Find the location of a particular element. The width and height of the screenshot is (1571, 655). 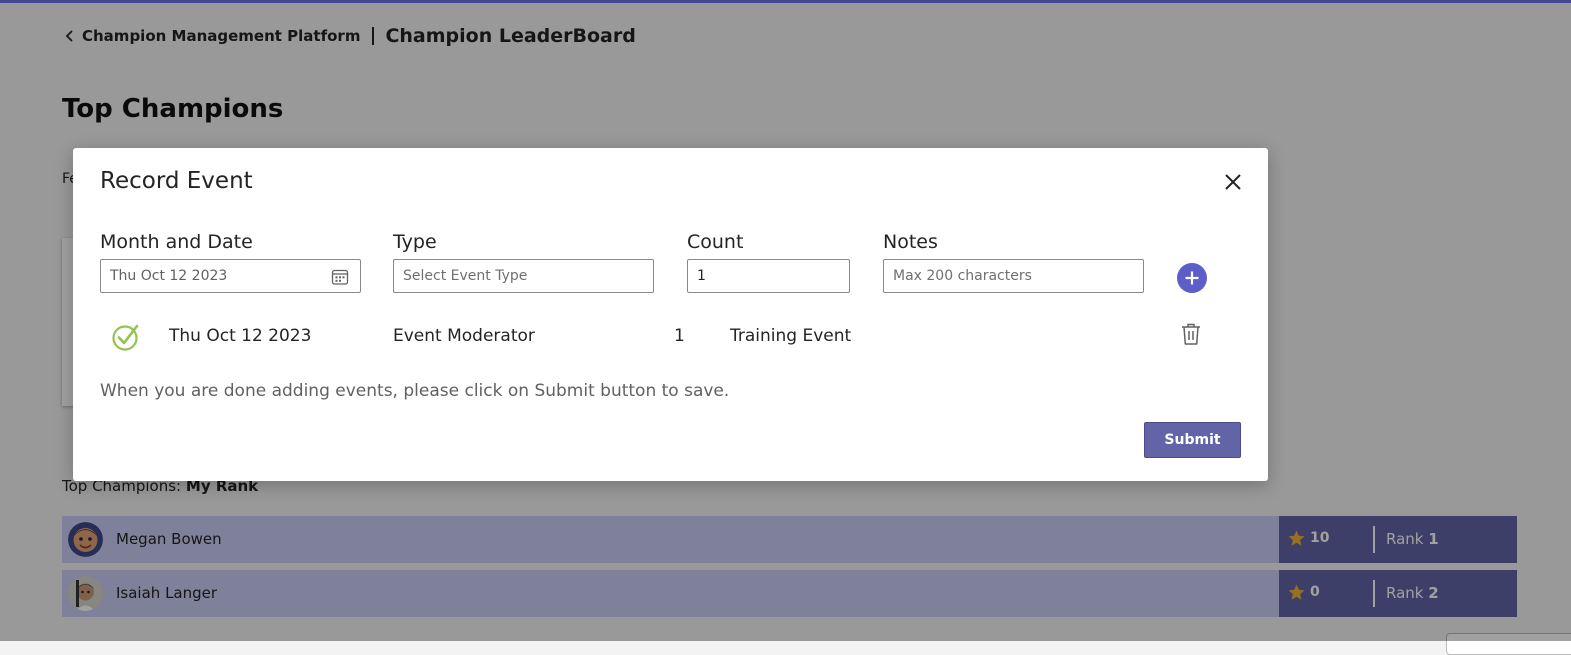

dialog-title: Record Event is located at coordinates (176, 181).